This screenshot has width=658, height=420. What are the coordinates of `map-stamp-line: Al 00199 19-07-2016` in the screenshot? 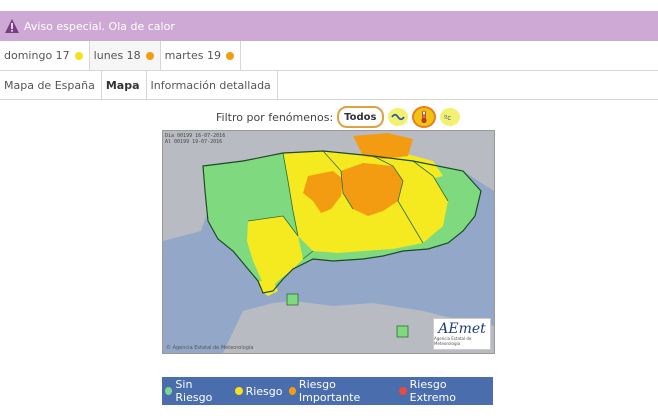 It's located at (194, 142).